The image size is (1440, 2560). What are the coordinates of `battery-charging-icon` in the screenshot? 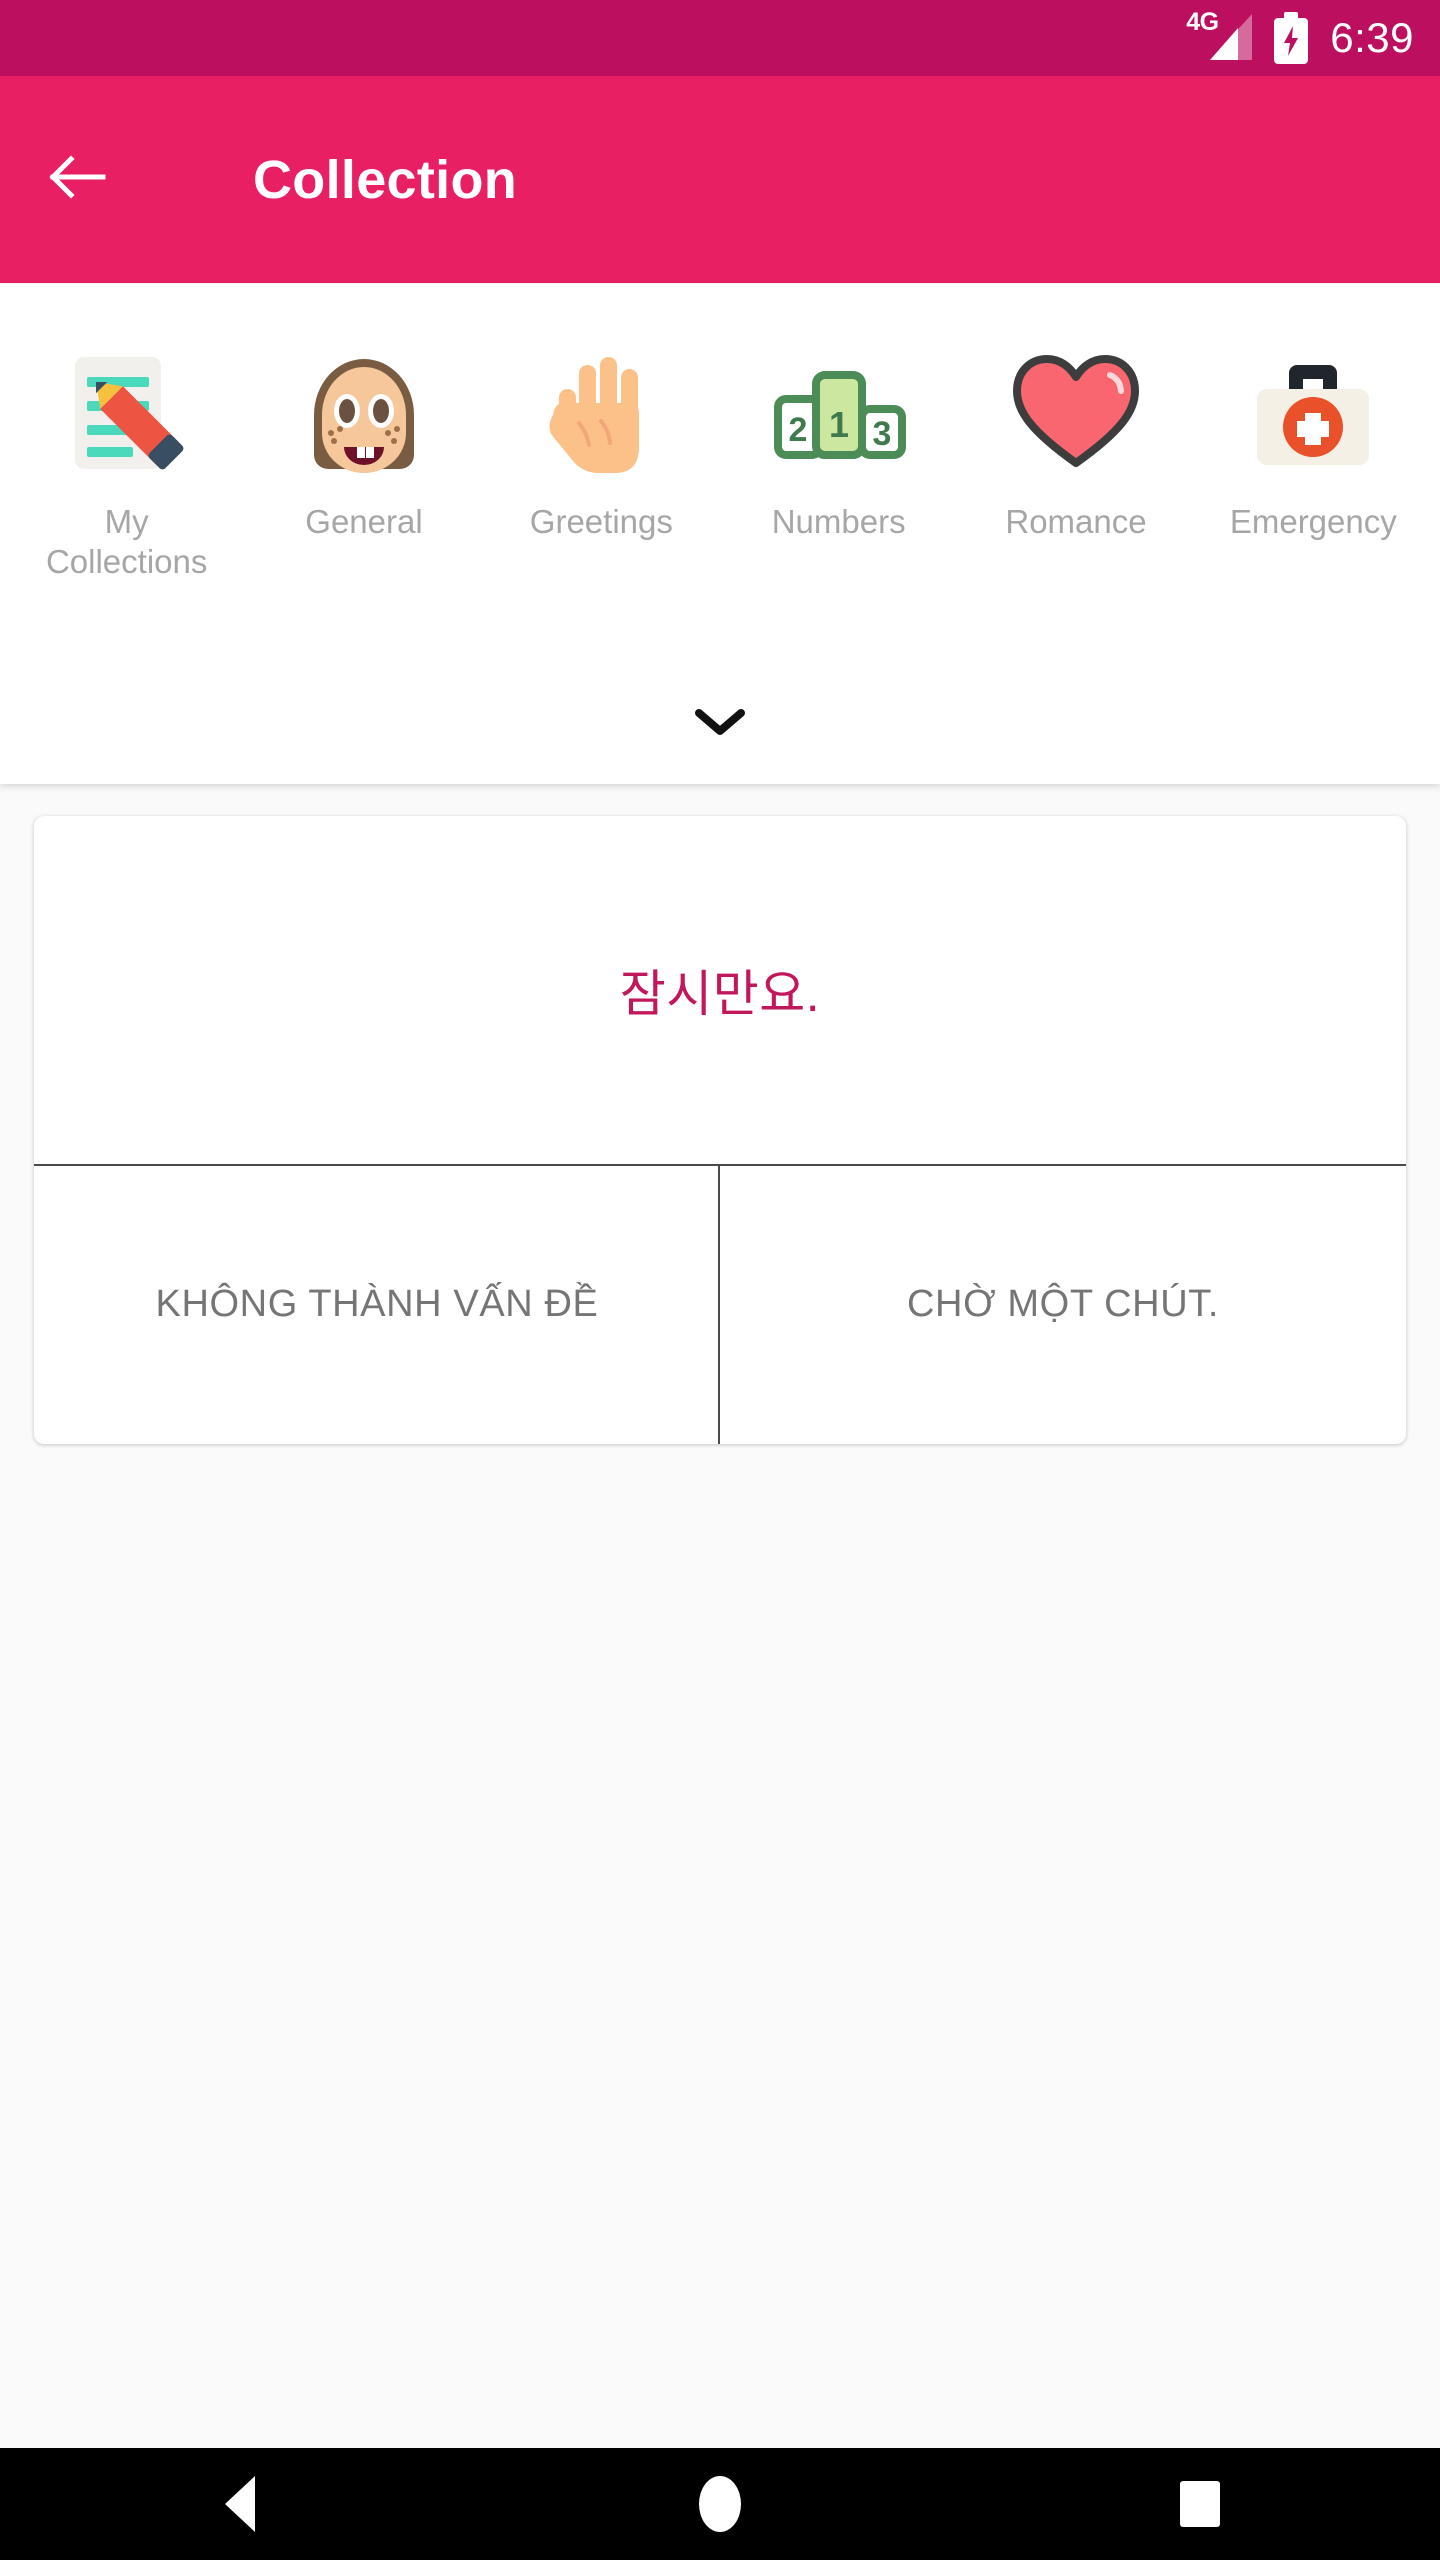 It's located at (1291, 38).